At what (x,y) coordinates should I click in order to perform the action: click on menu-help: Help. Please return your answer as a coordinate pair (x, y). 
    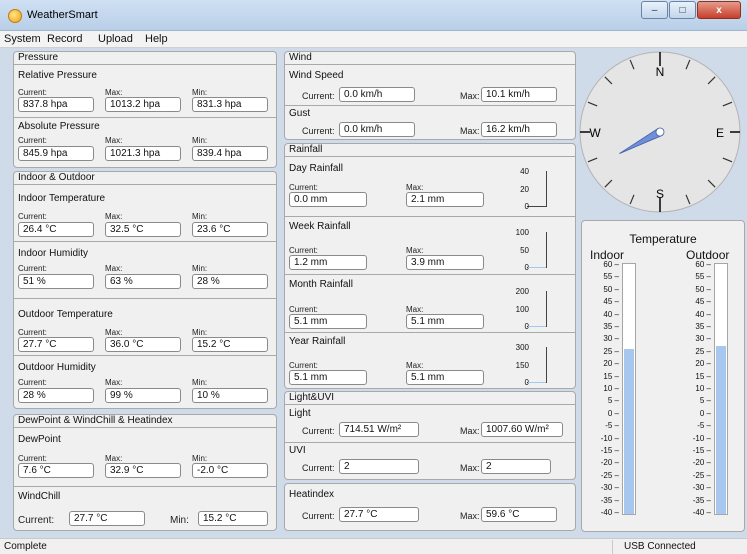
    Looking at the image, I should click on (156, 39).